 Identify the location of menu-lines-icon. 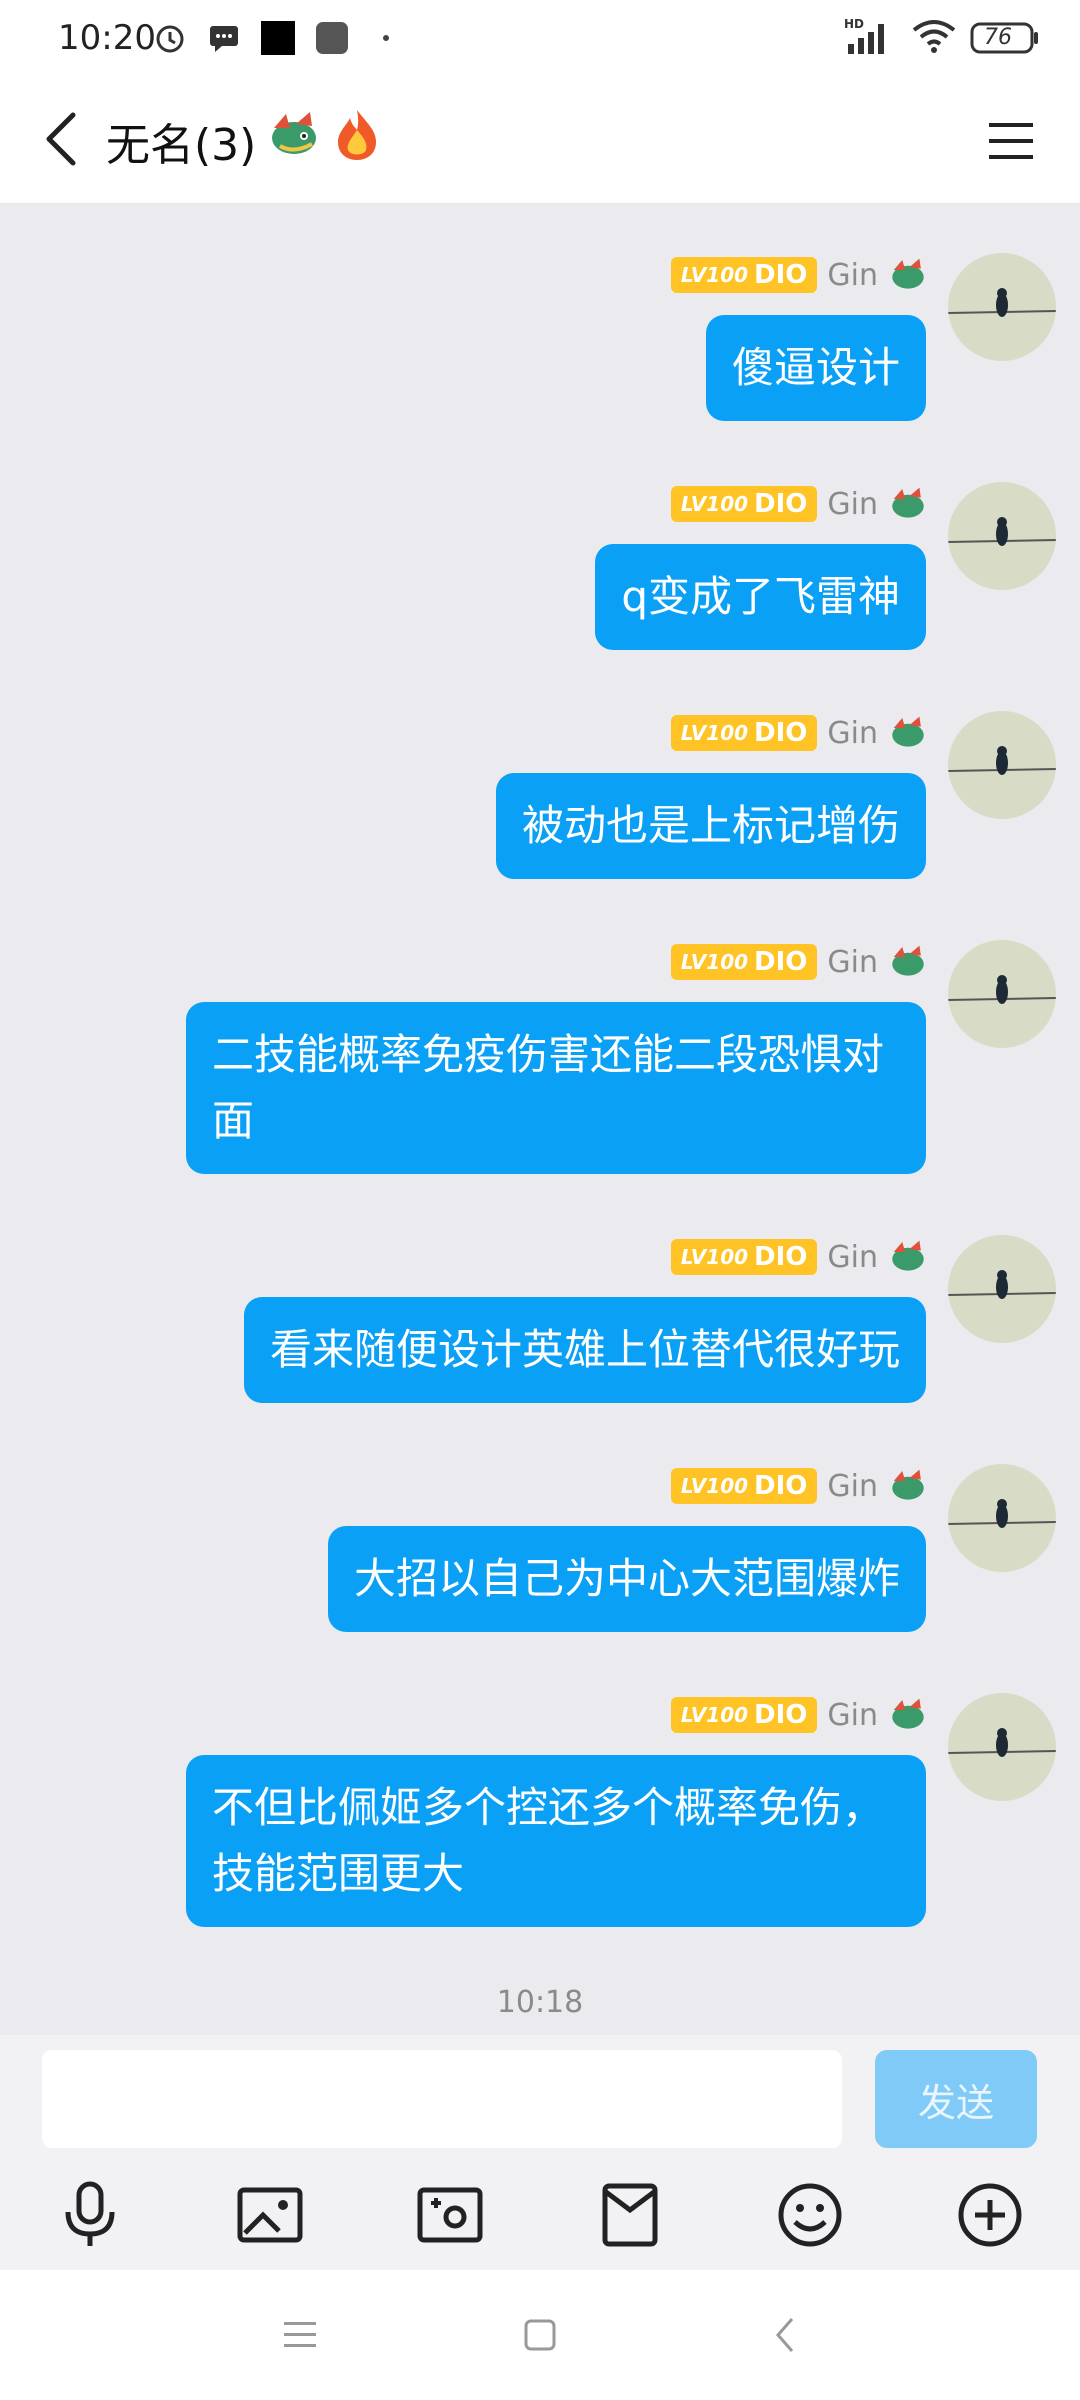
(300, 2334).